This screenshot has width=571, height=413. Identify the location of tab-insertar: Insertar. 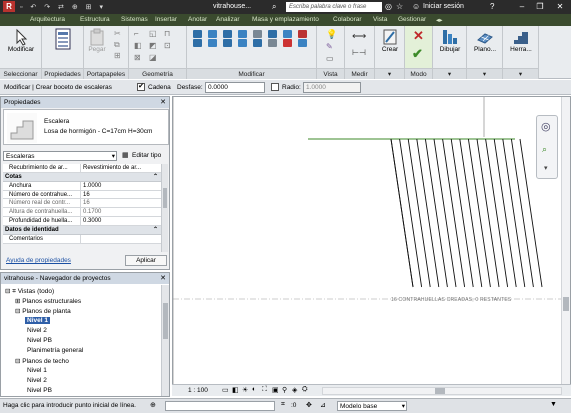
(166, 19).